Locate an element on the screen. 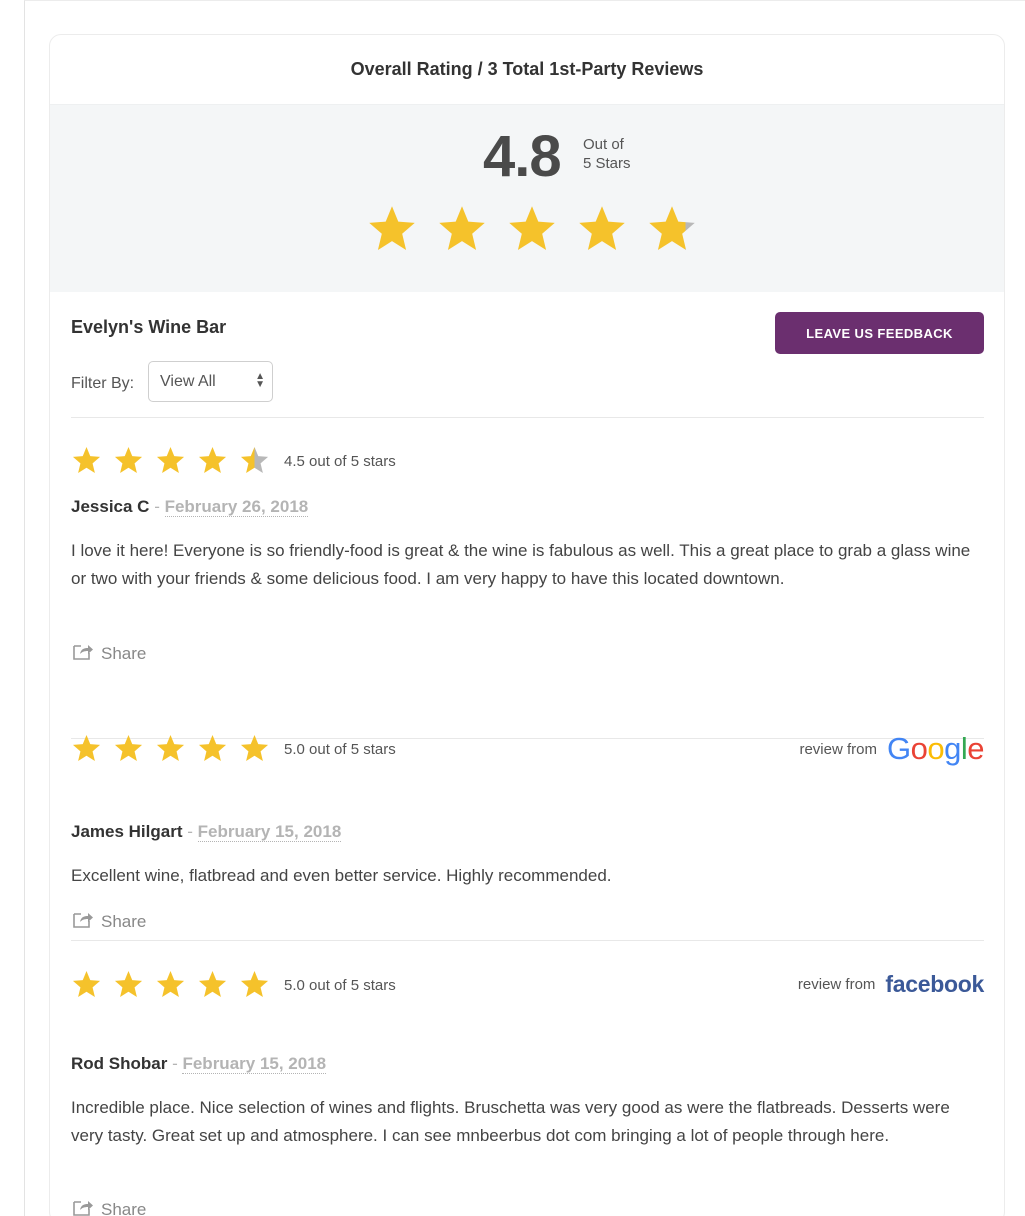 Image resolution: width=1025 pixels, height=1216 pixels. score-scale-line2: 5 Stars is located at coordinates (607, 163).